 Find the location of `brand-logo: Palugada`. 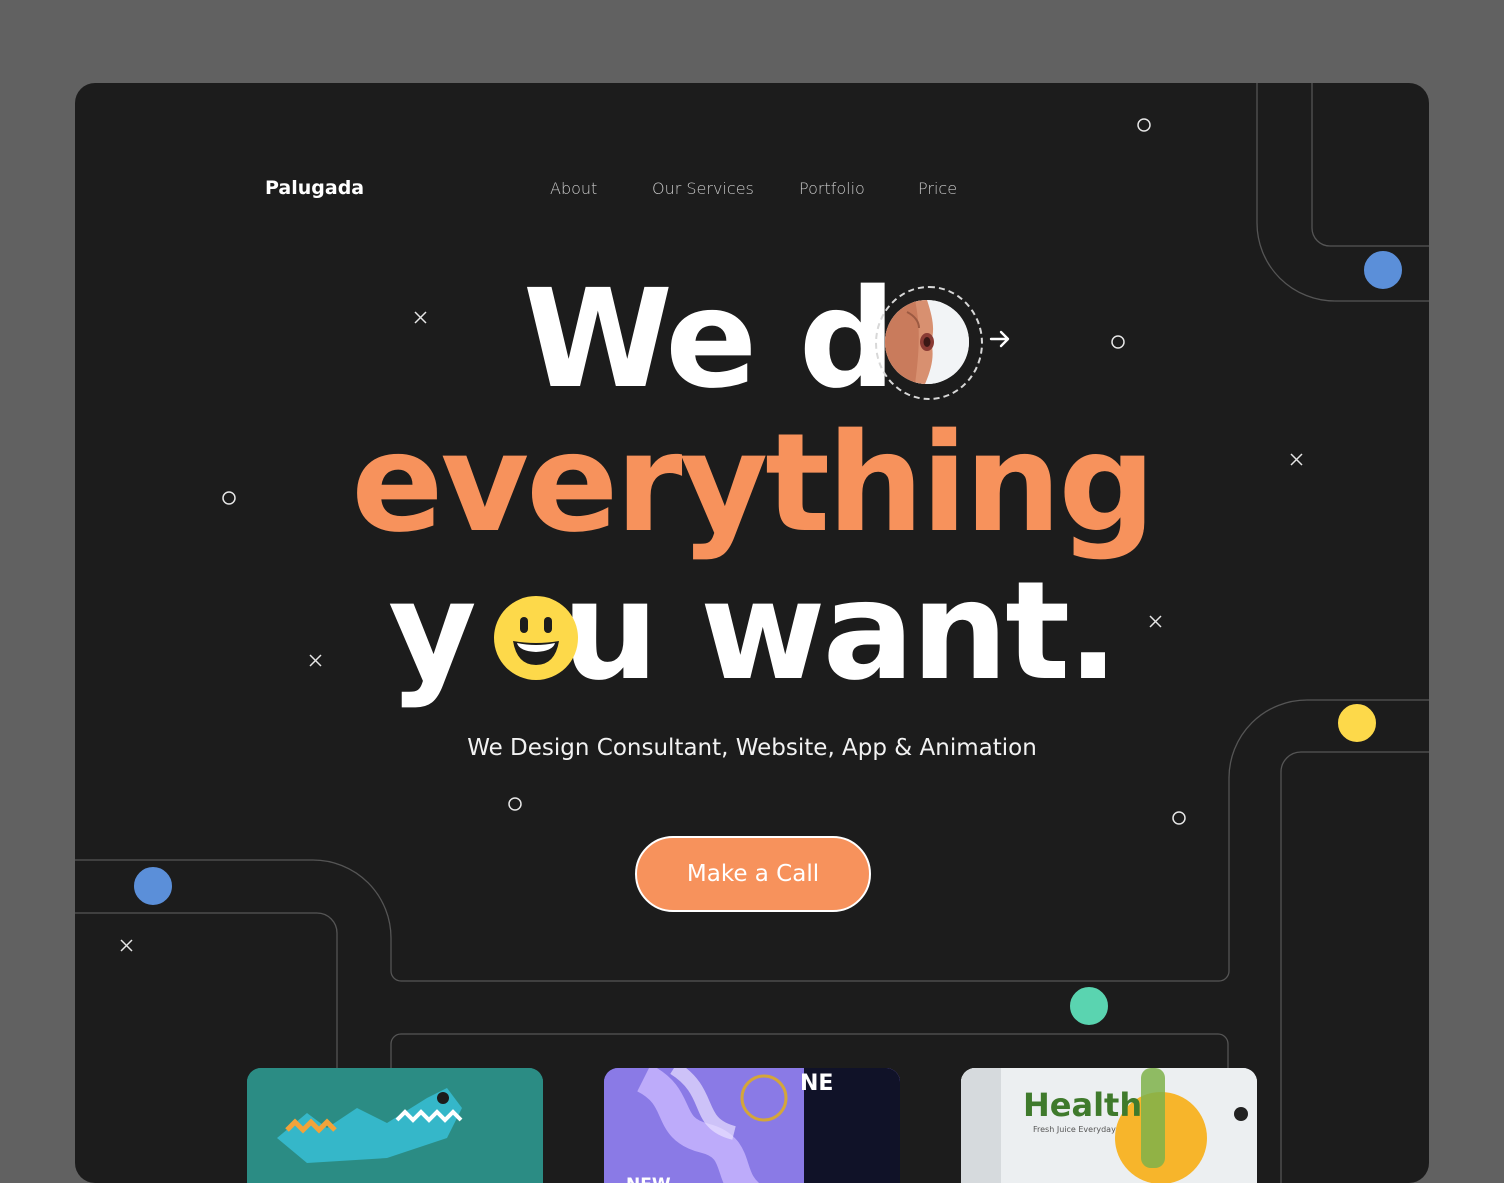

brand-logo: Palugada is located at coordinates (314, 188).